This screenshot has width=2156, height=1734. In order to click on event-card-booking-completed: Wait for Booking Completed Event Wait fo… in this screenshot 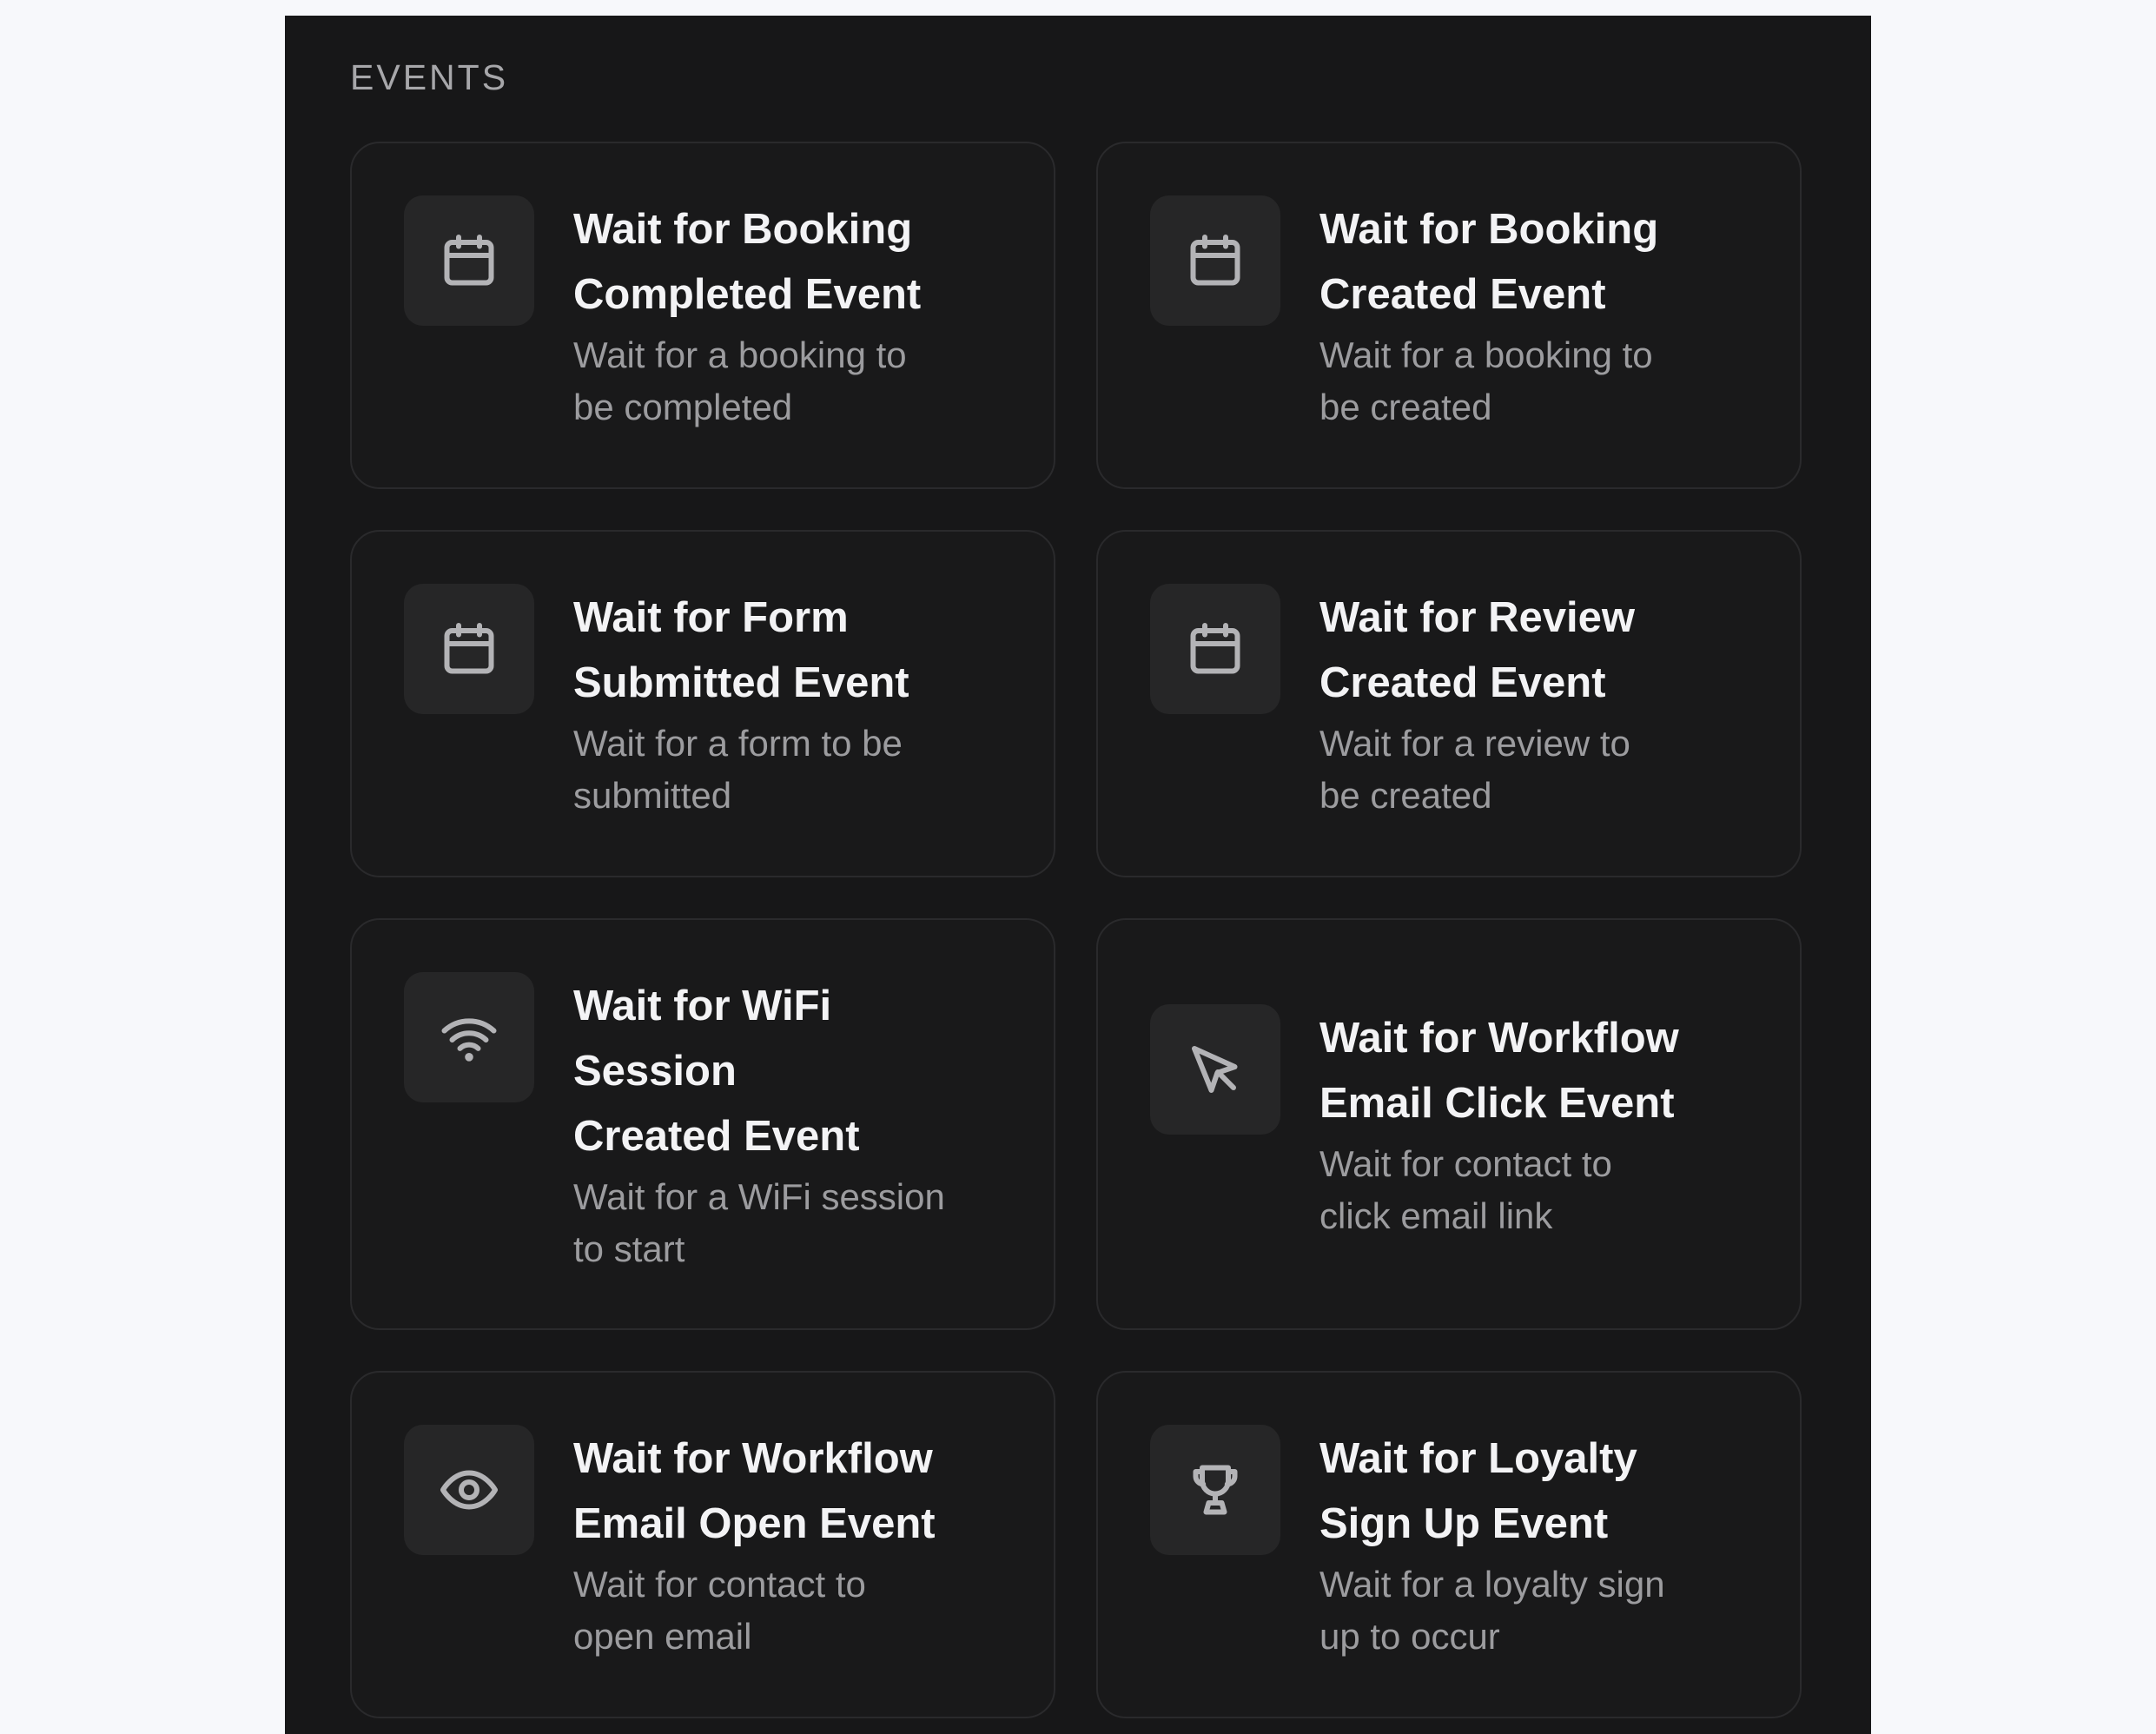, I will do `click(702, 315)`.